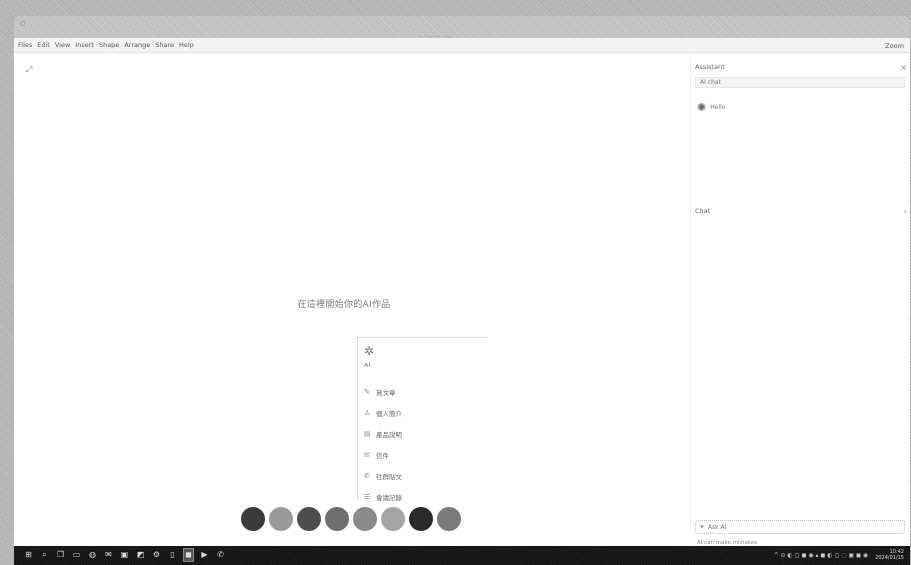 This screenshot has height=565, width=911. I want to click on menu-item-letter: ✉ 信件, so click(422, 454).